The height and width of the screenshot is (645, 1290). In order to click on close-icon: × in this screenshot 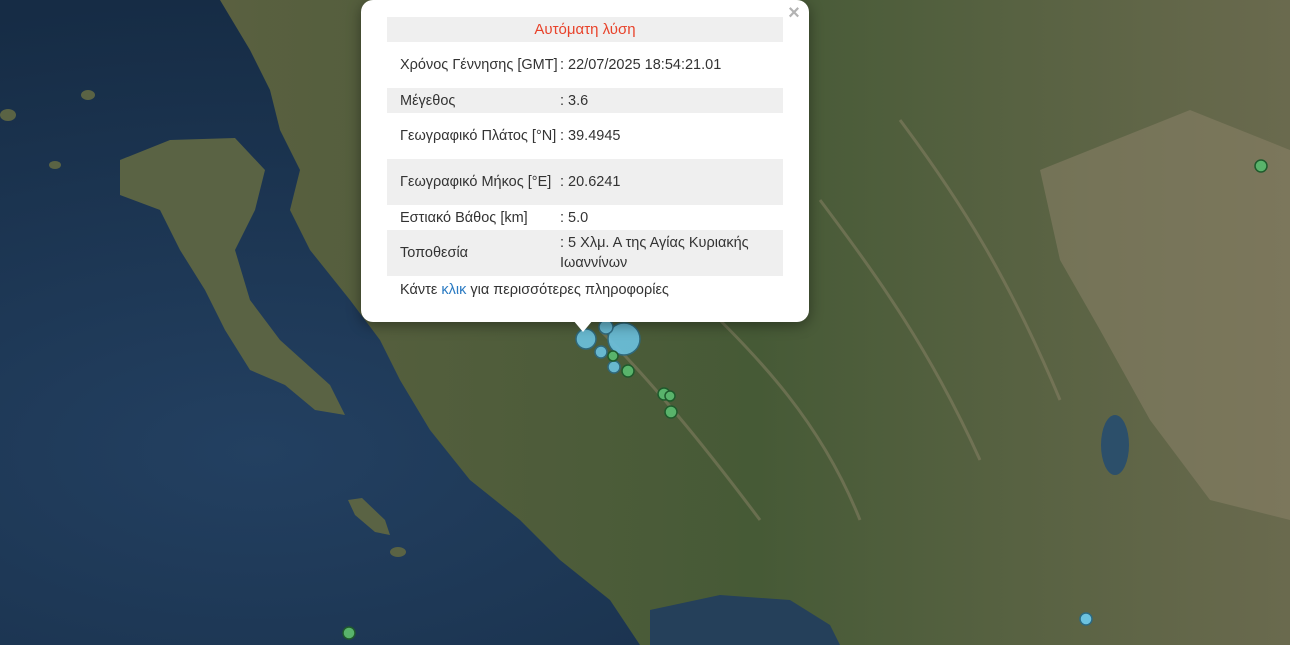, I will do `click(794, 13)`.